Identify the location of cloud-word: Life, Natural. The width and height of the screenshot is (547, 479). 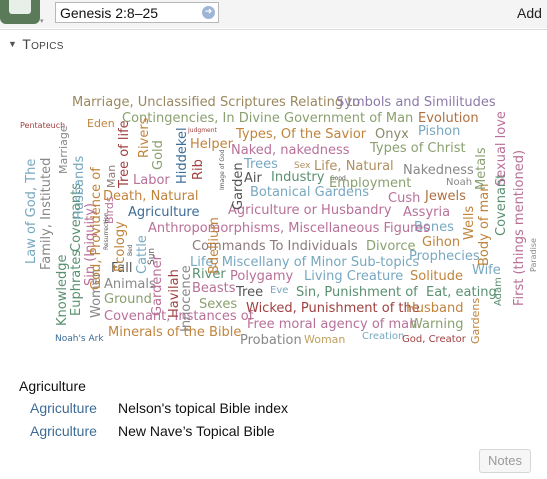
(354, 166).